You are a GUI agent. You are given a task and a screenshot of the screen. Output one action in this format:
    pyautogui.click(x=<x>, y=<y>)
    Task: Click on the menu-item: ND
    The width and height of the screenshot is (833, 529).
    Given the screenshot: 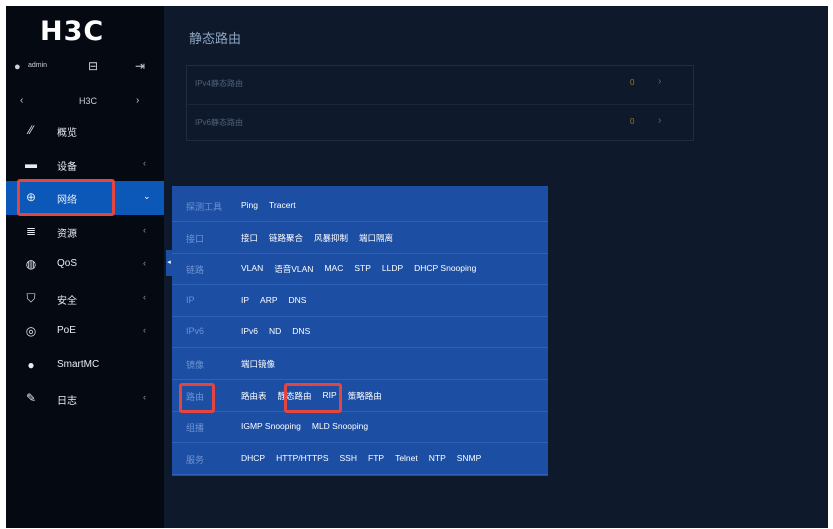 What is the action you would take?
    pyautogui.click(x=275, y=331)
    